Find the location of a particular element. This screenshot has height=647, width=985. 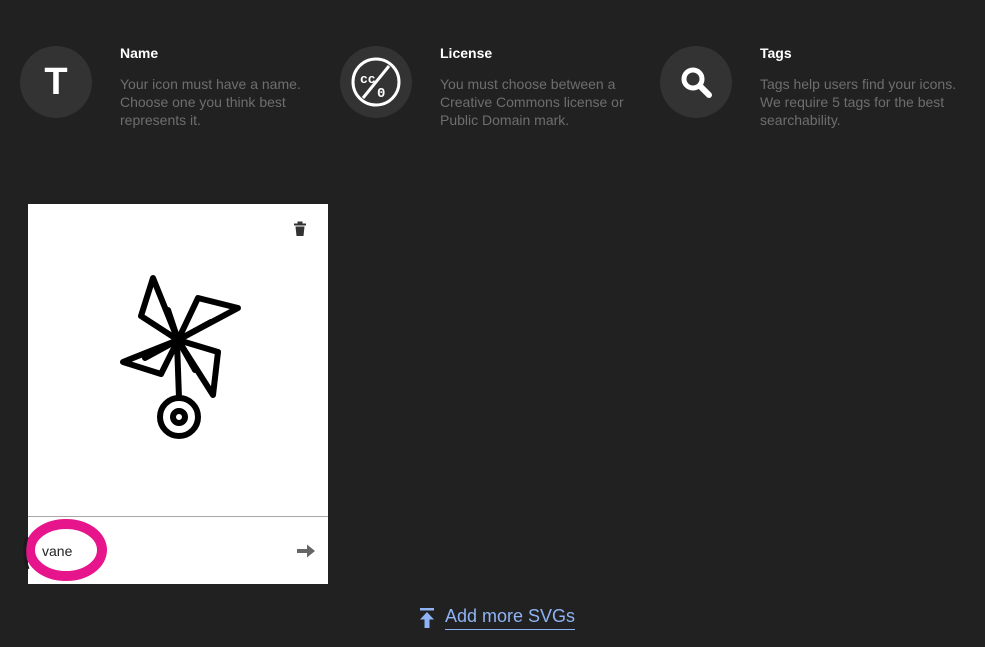

svg-text: 0 is located at coordinates (381, 94).